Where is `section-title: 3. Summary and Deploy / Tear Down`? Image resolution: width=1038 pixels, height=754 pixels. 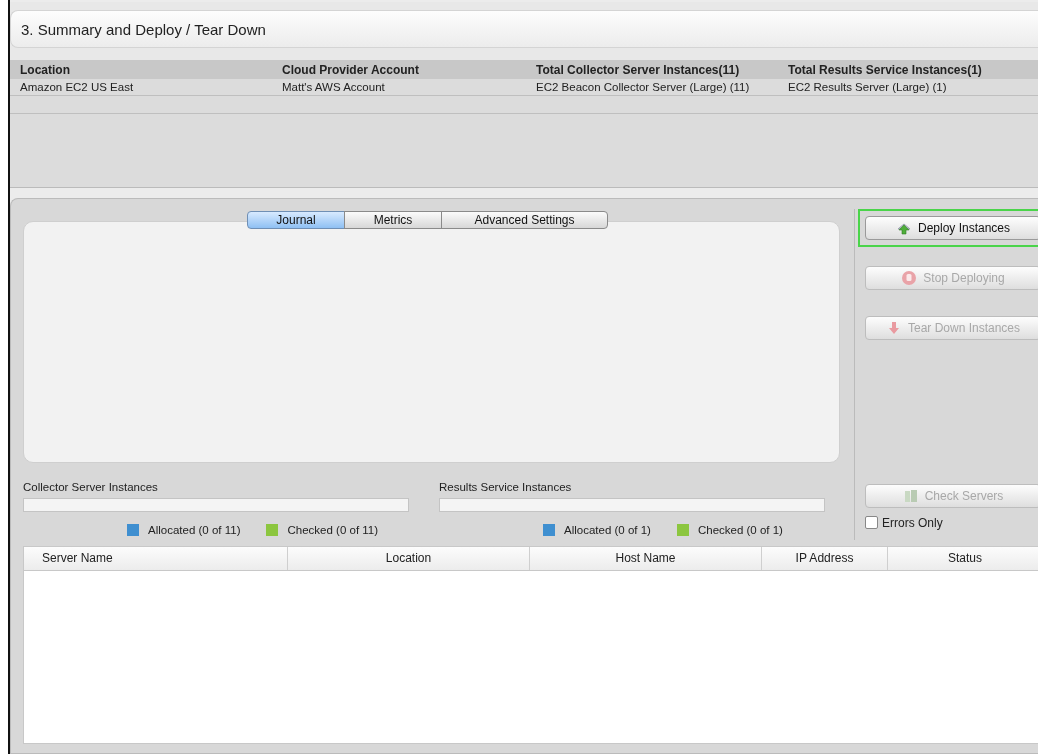
section-title: 3. Summary and Deploy / Tear Down is located at coordinates (143, 29).